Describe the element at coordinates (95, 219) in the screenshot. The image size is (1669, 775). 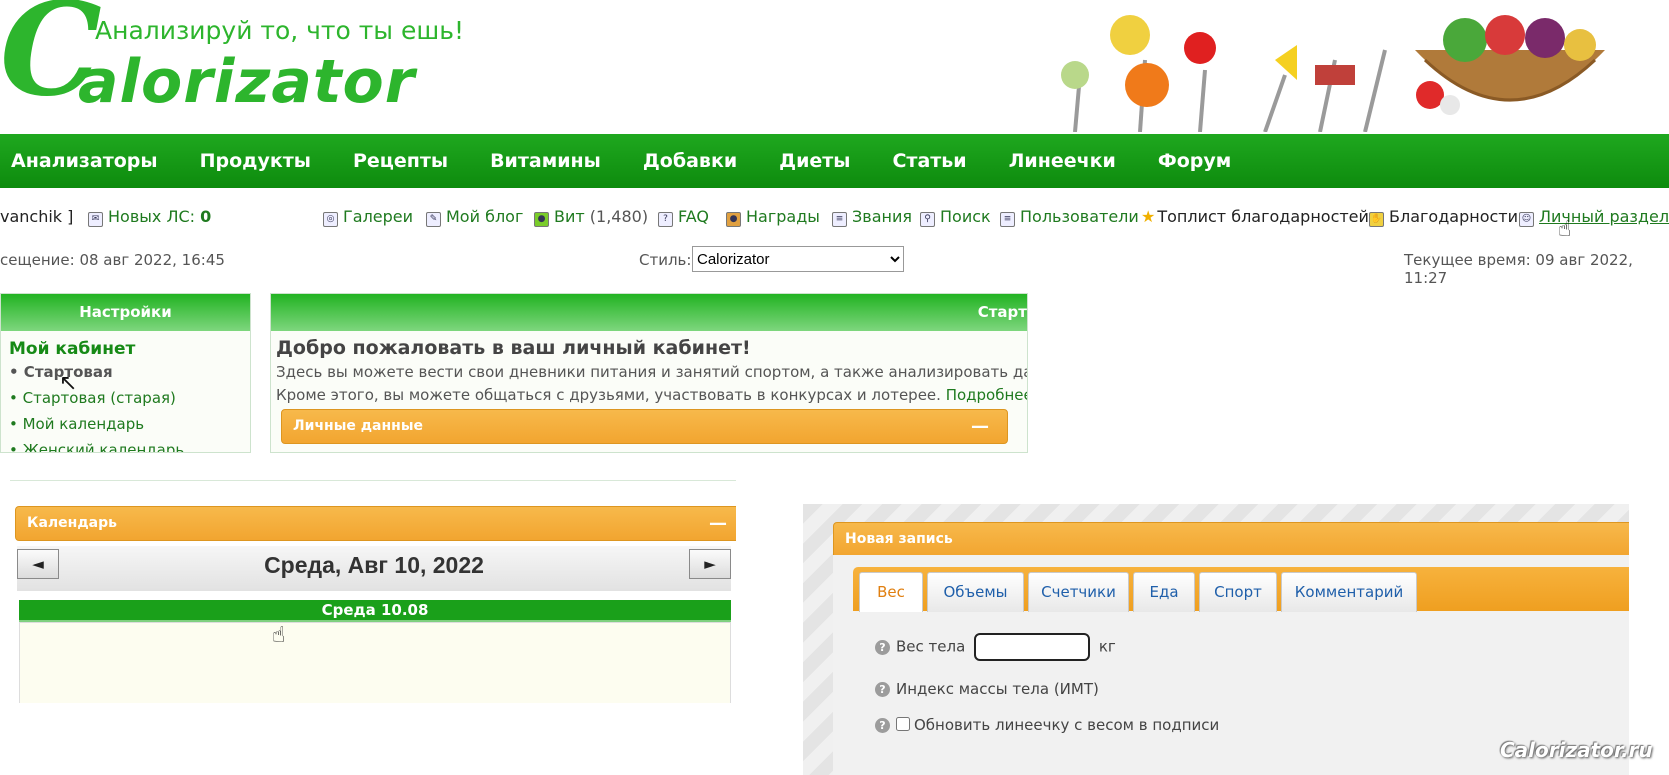
I see `mail-icon: ✉` at that location.